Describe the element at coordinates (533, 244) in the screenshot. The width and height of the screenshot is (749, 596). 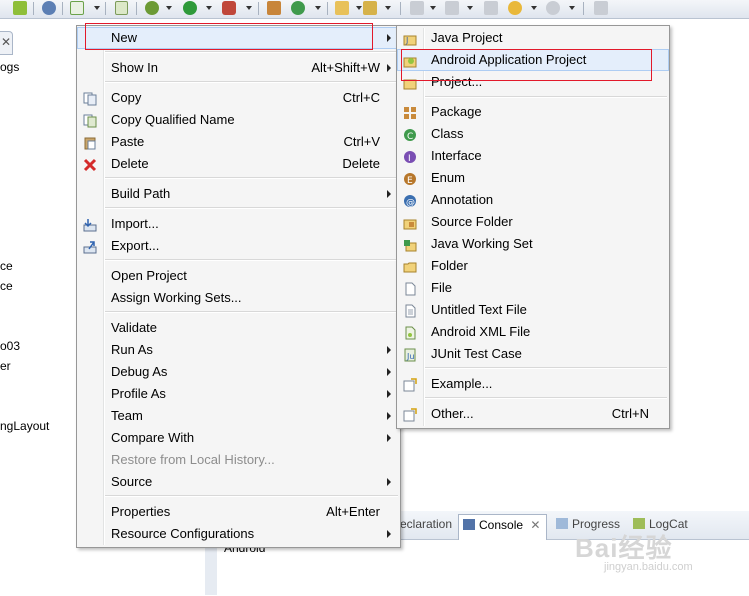
I see `submenu-item-java-working-set: Java Working Set` at that location.